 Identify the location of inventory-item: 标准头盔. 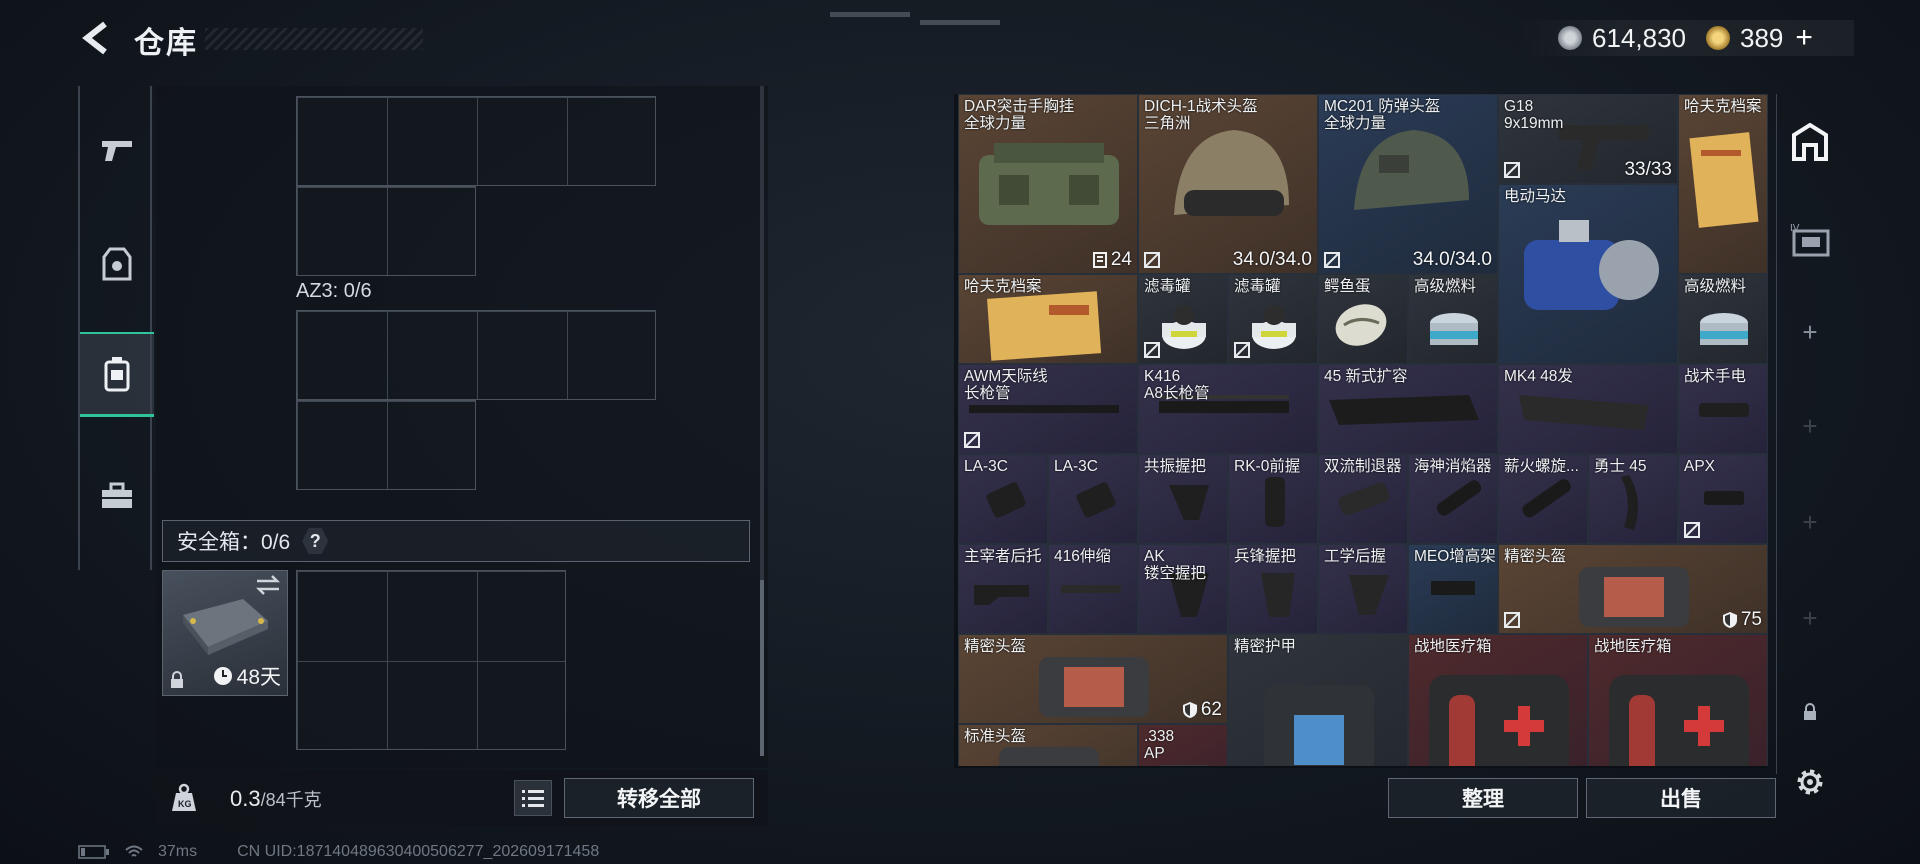
(1048, 745).